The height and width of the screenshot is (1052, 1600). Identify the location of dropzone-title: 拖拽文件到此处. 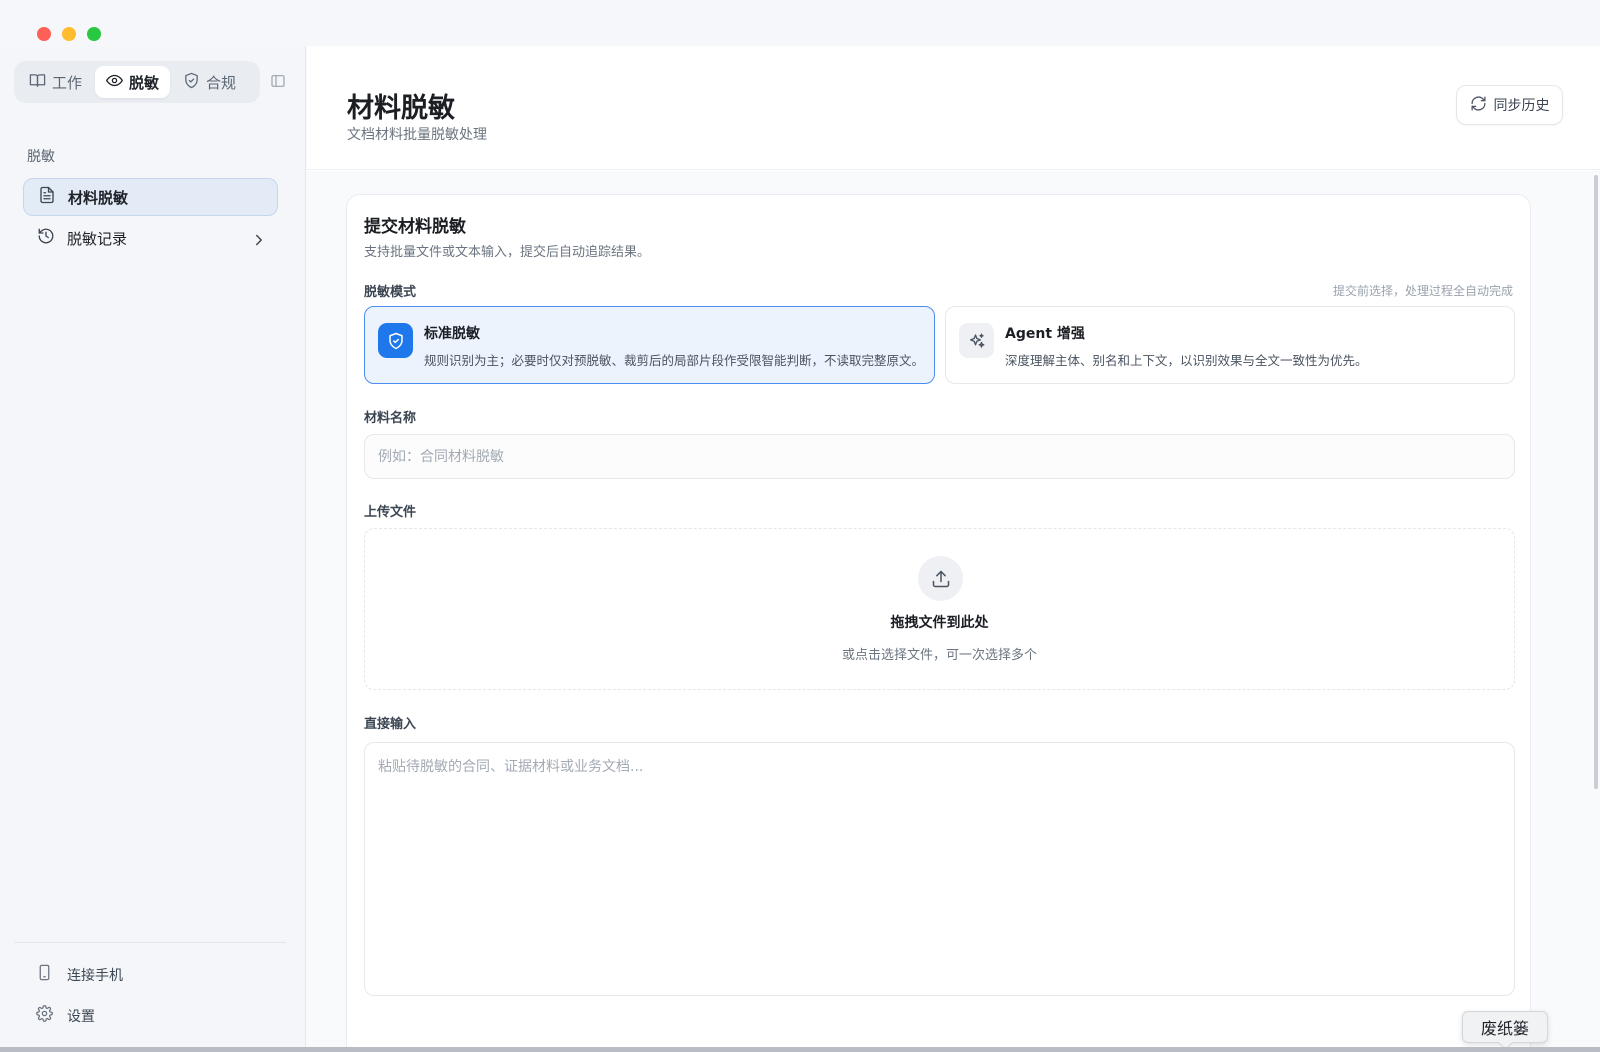
(939, 623).